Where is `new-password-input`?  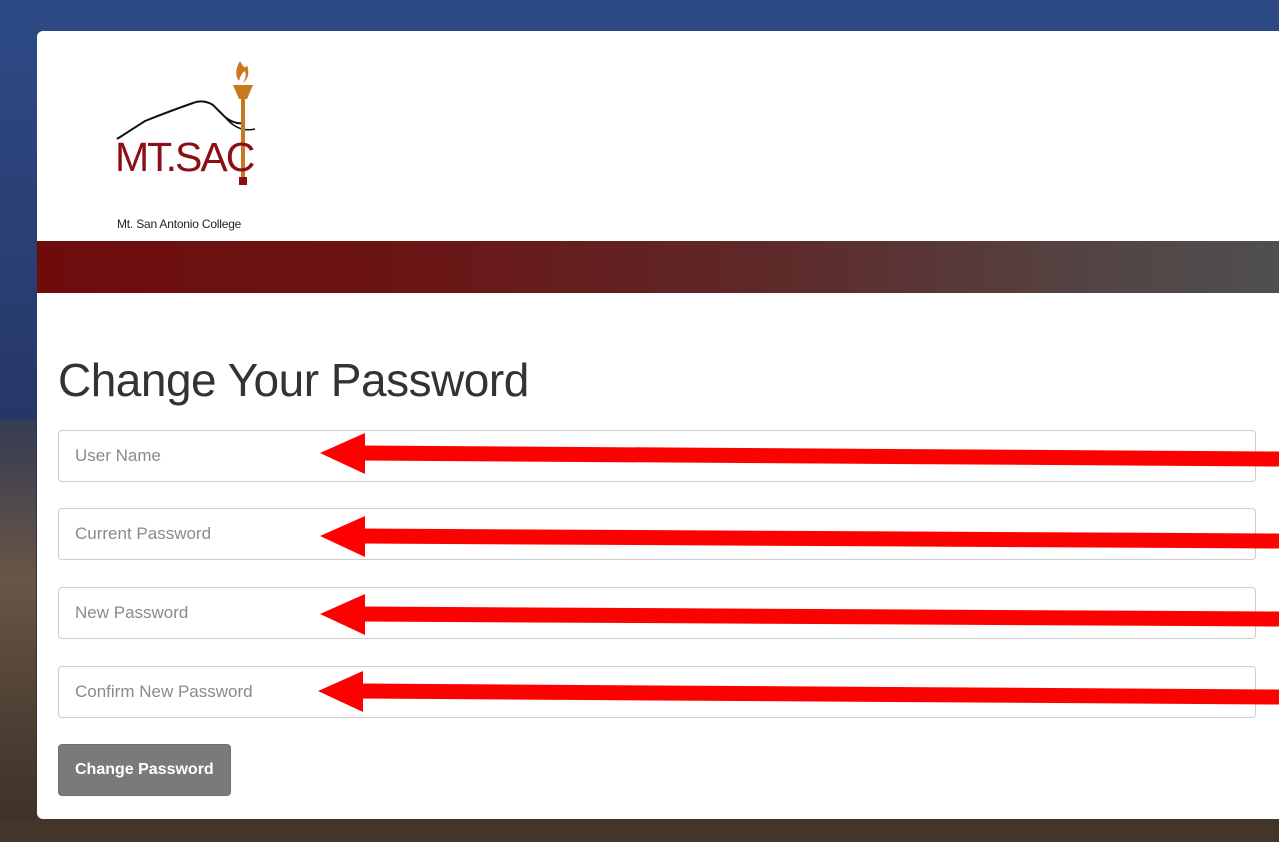
new-password-input is located at coordinates (657, 613).